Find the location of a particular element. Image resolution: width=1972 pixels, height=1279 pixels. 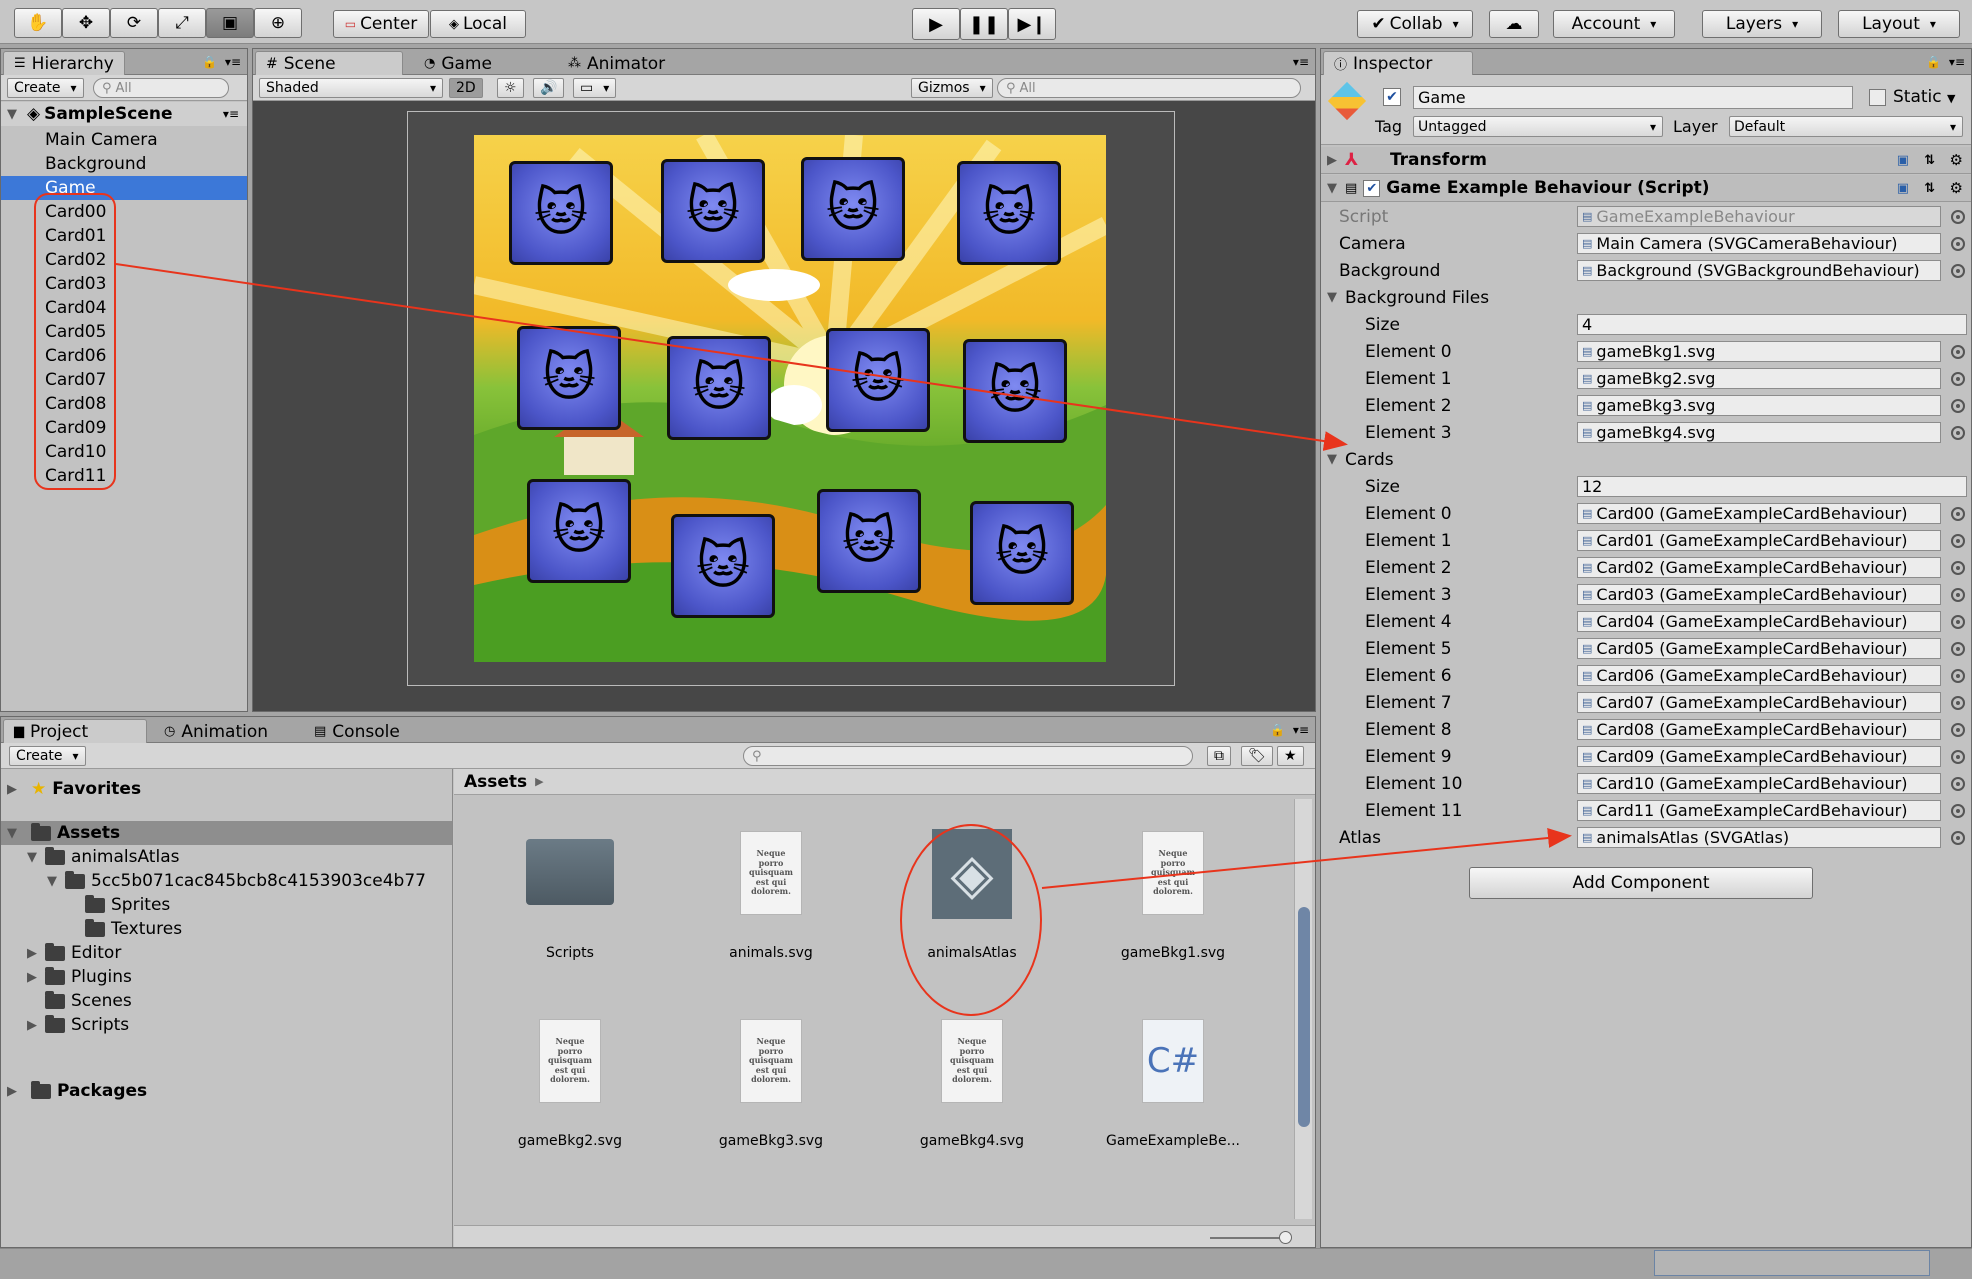

zoom-slider-handle is located at coordinates (1285, 1237).